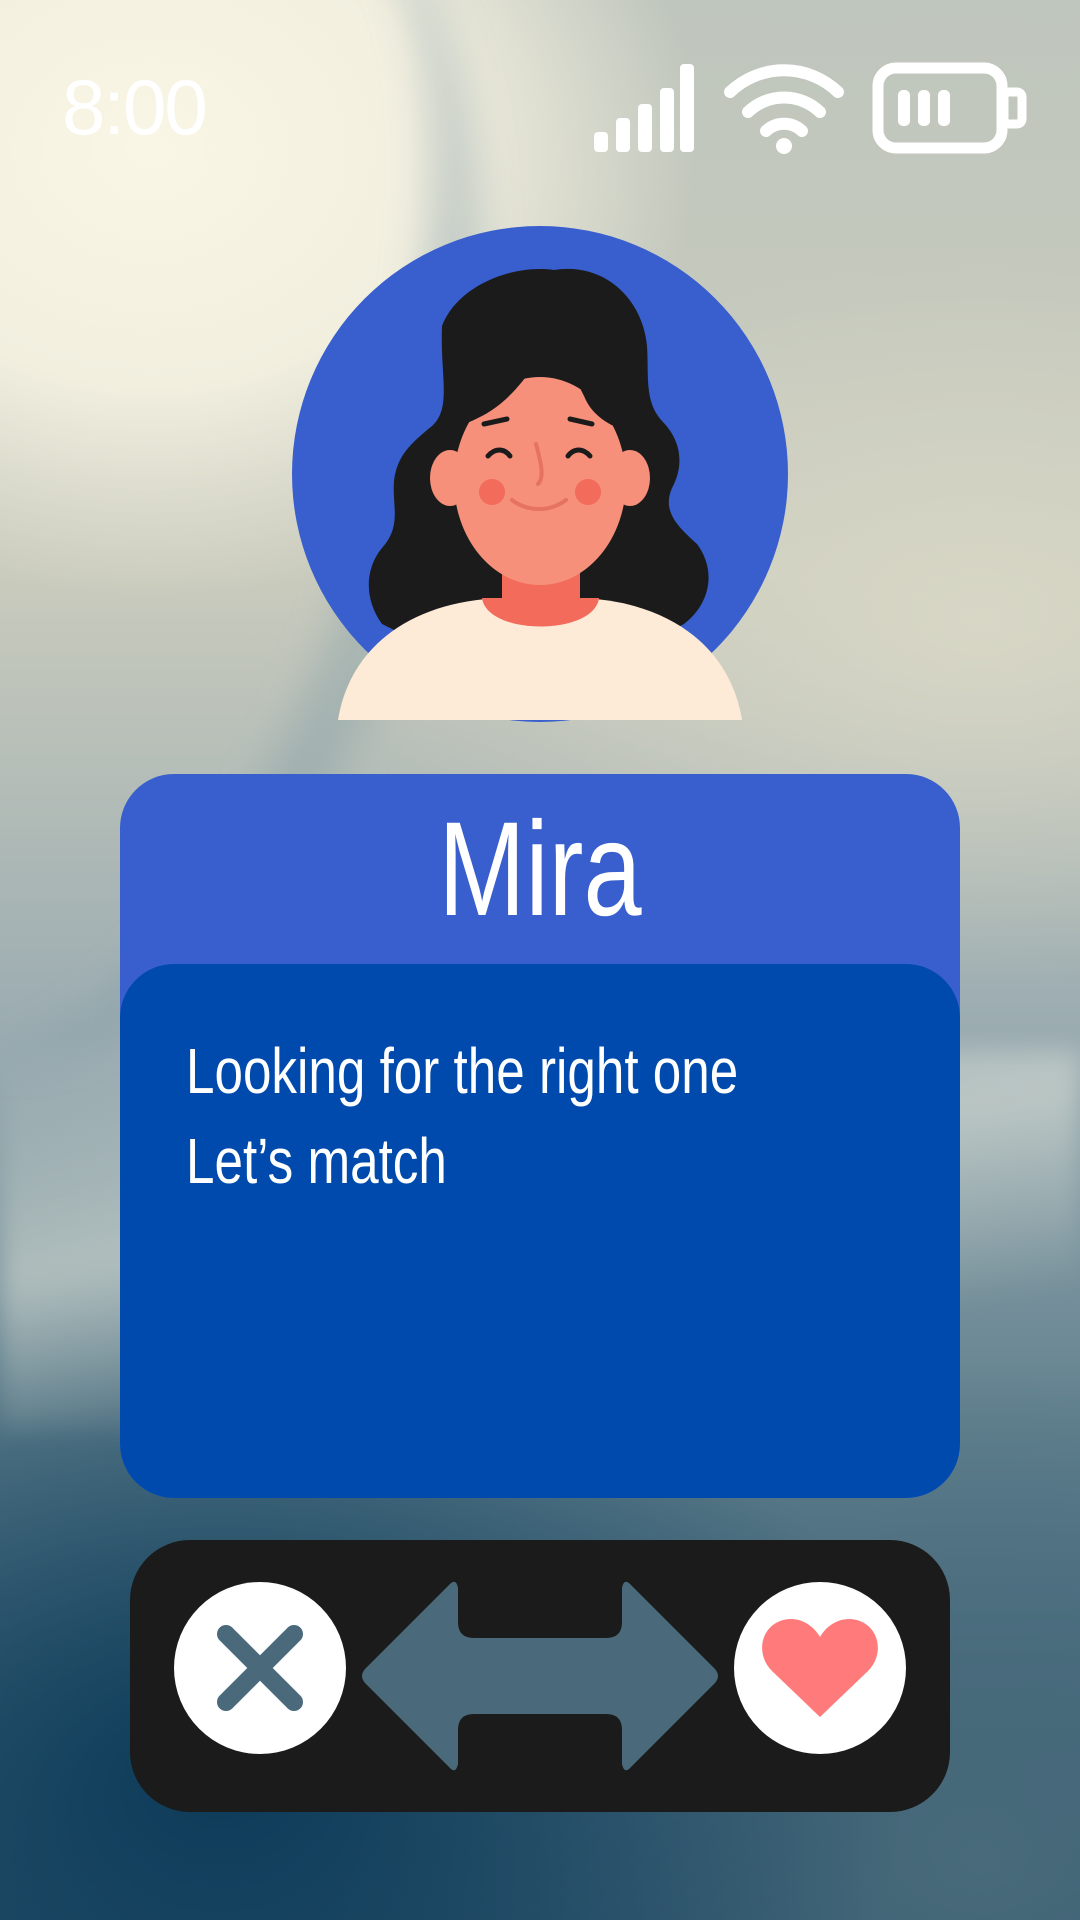  What do you see at coordinates (540, 474) in the screenshot?
I see `profile-avatar` at bounding box center [540, 474].